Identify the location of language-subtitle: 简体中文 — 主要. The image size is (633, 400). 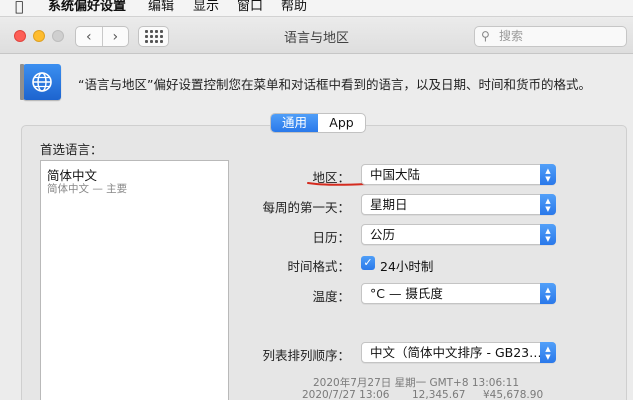
(87, 189).